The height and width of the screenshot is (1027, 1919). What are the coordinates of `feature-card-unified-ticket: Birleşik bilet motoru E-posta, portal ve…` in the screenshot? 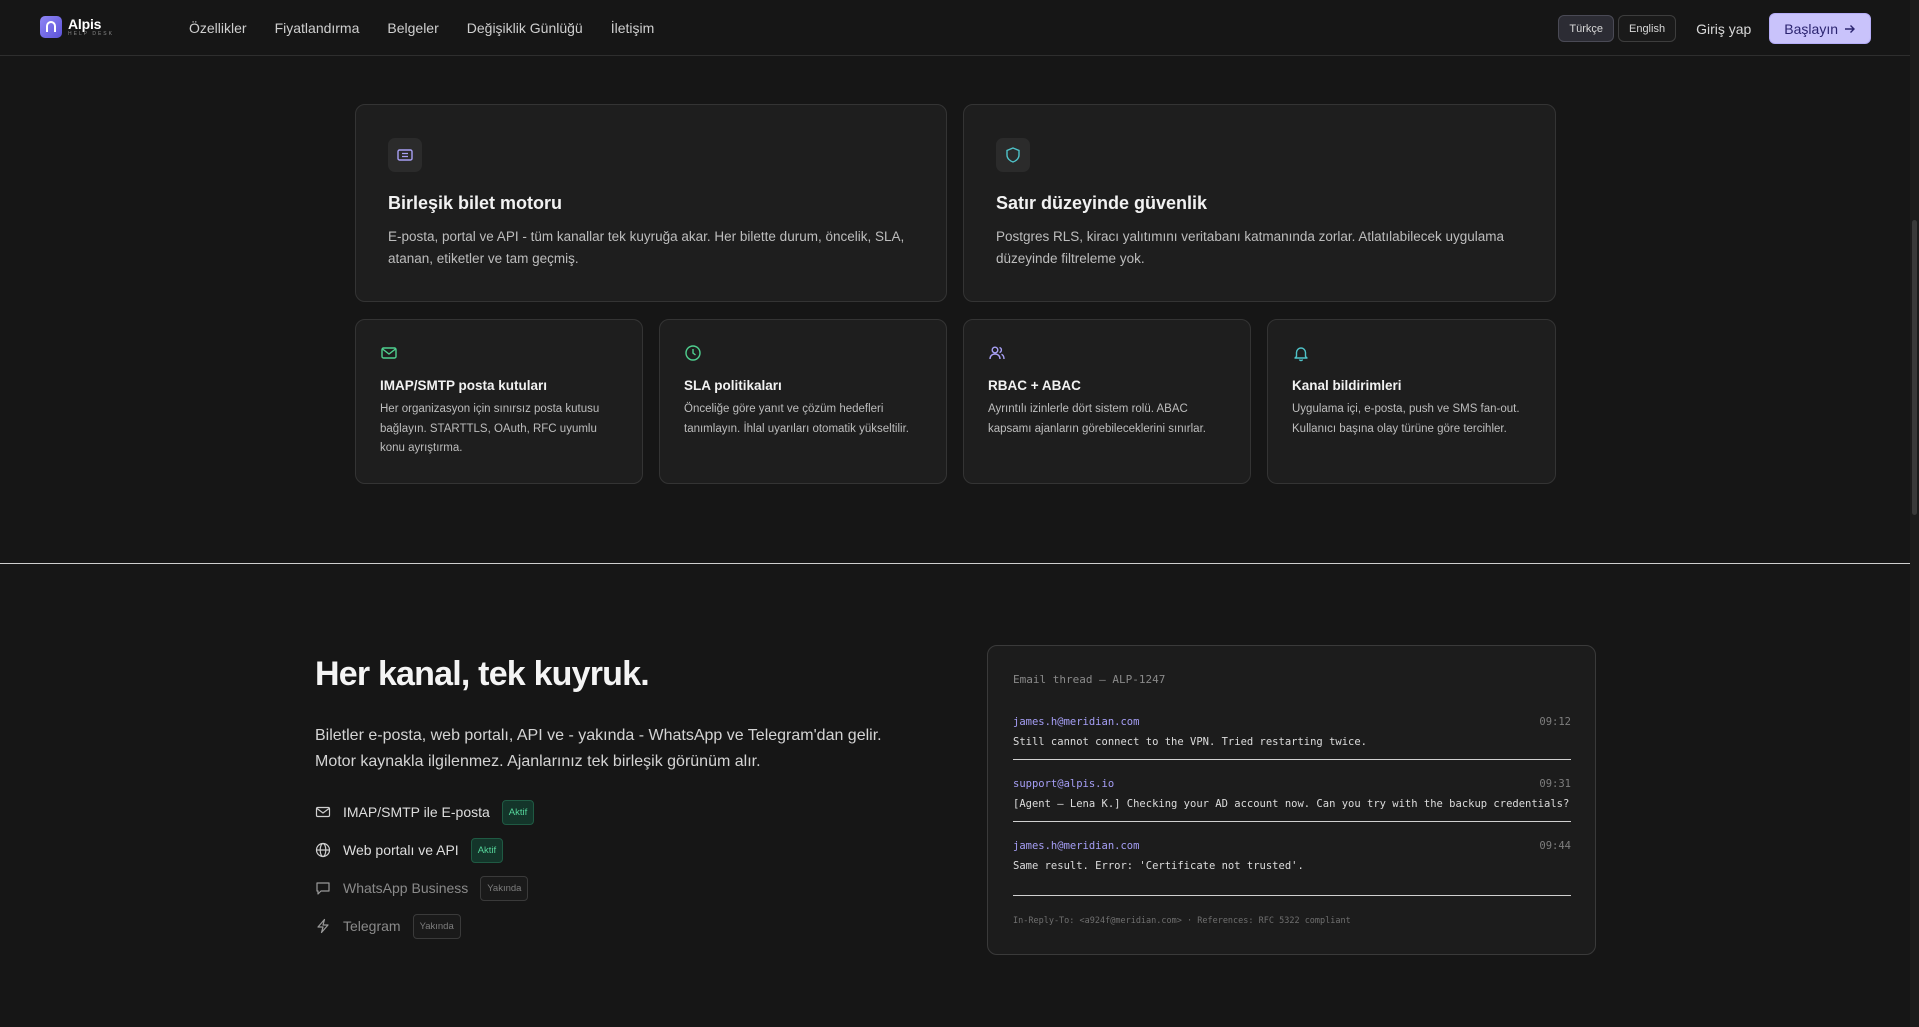 It's located at (651, 203).